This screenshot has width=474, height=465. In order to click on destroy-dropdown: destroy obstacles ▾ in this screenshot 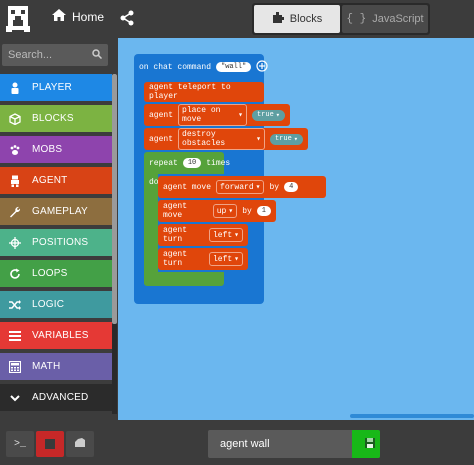, I will do `click(221, 139)`.